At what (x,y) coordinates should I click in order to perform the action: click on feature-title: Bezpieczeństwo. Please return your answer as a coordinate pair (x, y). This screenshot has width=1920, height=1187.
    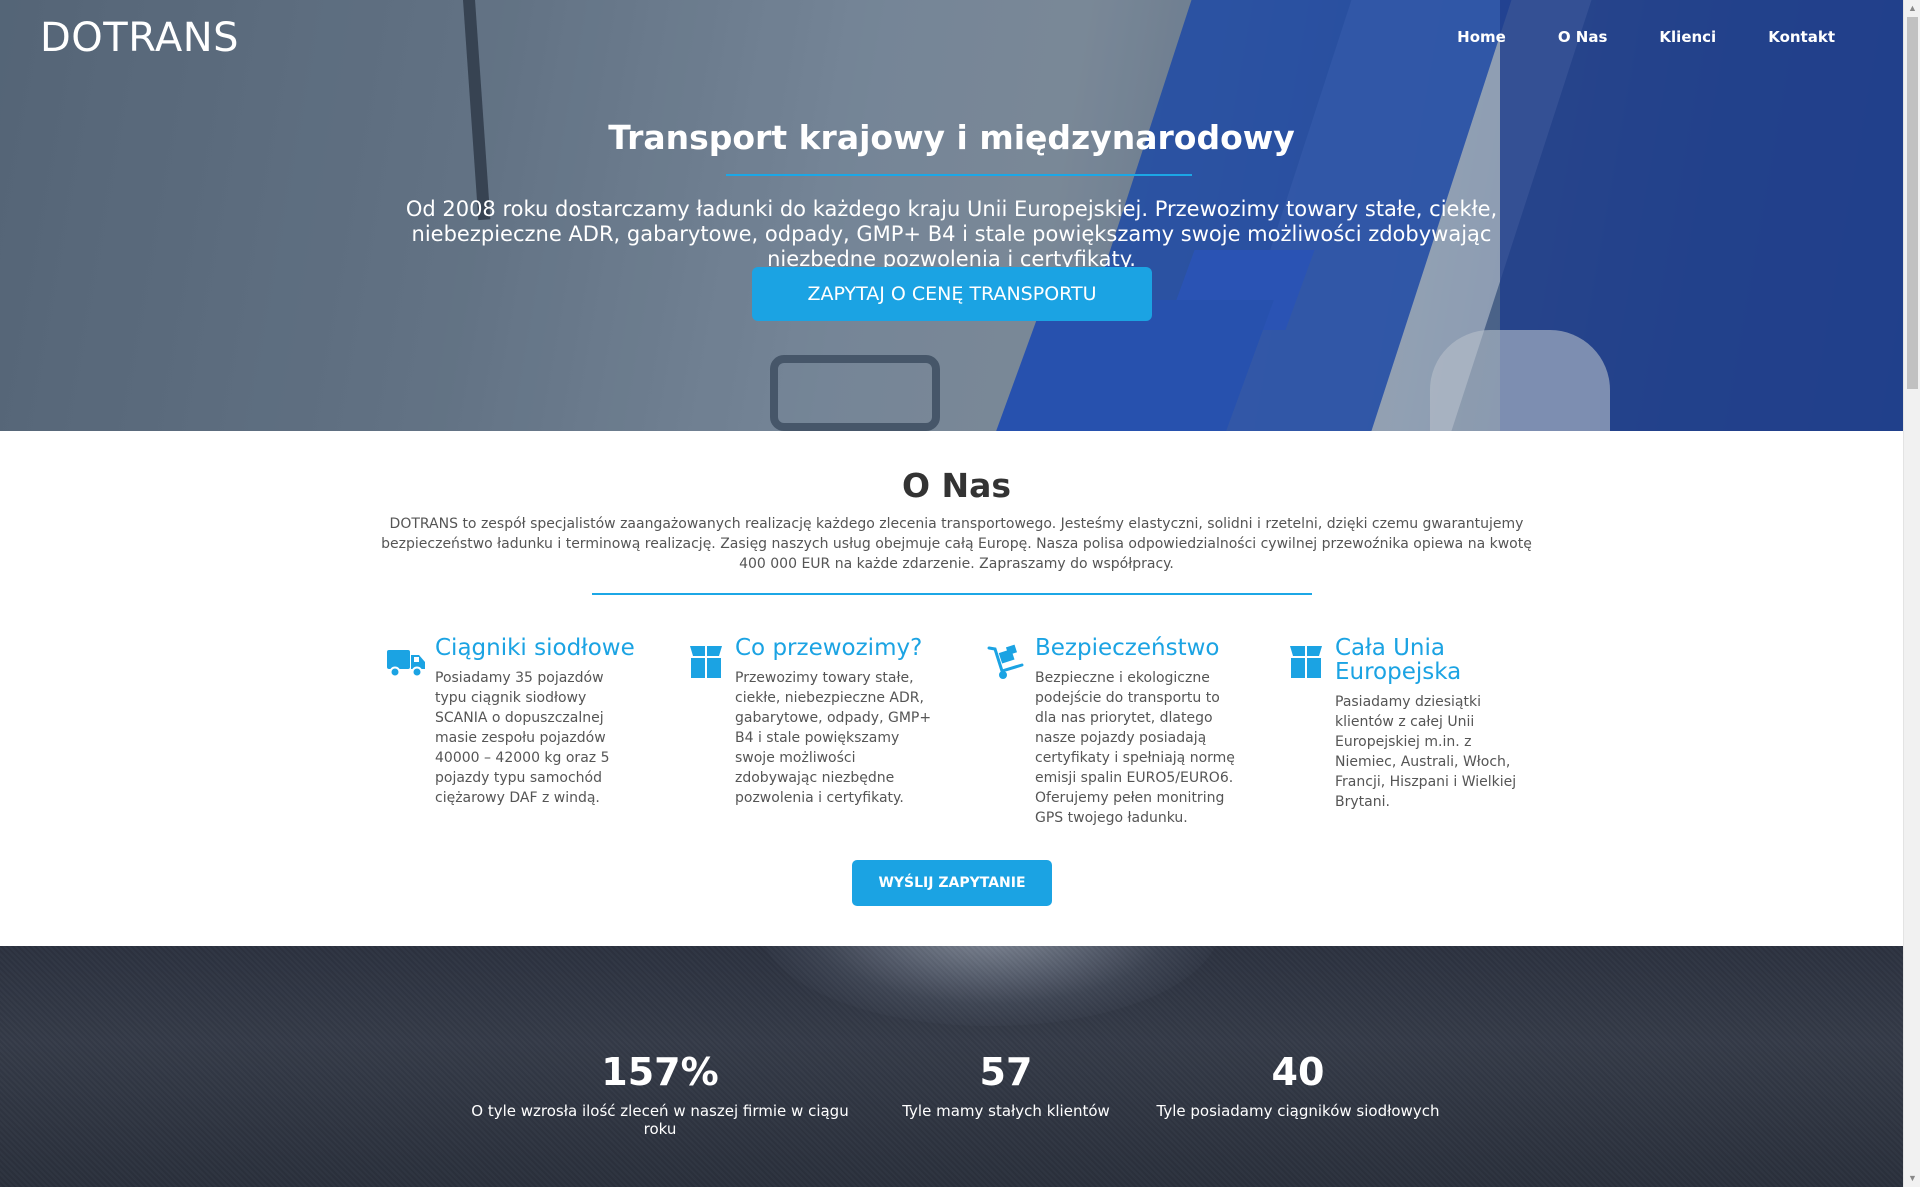
    Looking at the image, I should click on (1127, 648).